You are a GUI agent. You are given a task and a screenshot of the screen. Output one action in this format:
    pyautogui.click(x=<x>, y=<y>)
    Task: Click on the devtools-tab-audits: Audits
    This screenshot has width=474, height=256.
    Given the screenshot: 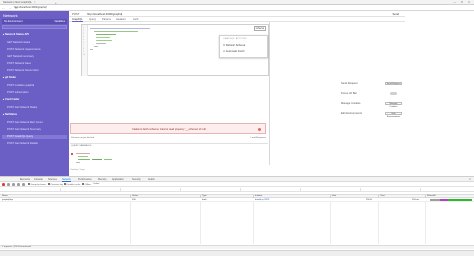 What is the action you would take?
    pyautogui.click(x=151, y=179)
    